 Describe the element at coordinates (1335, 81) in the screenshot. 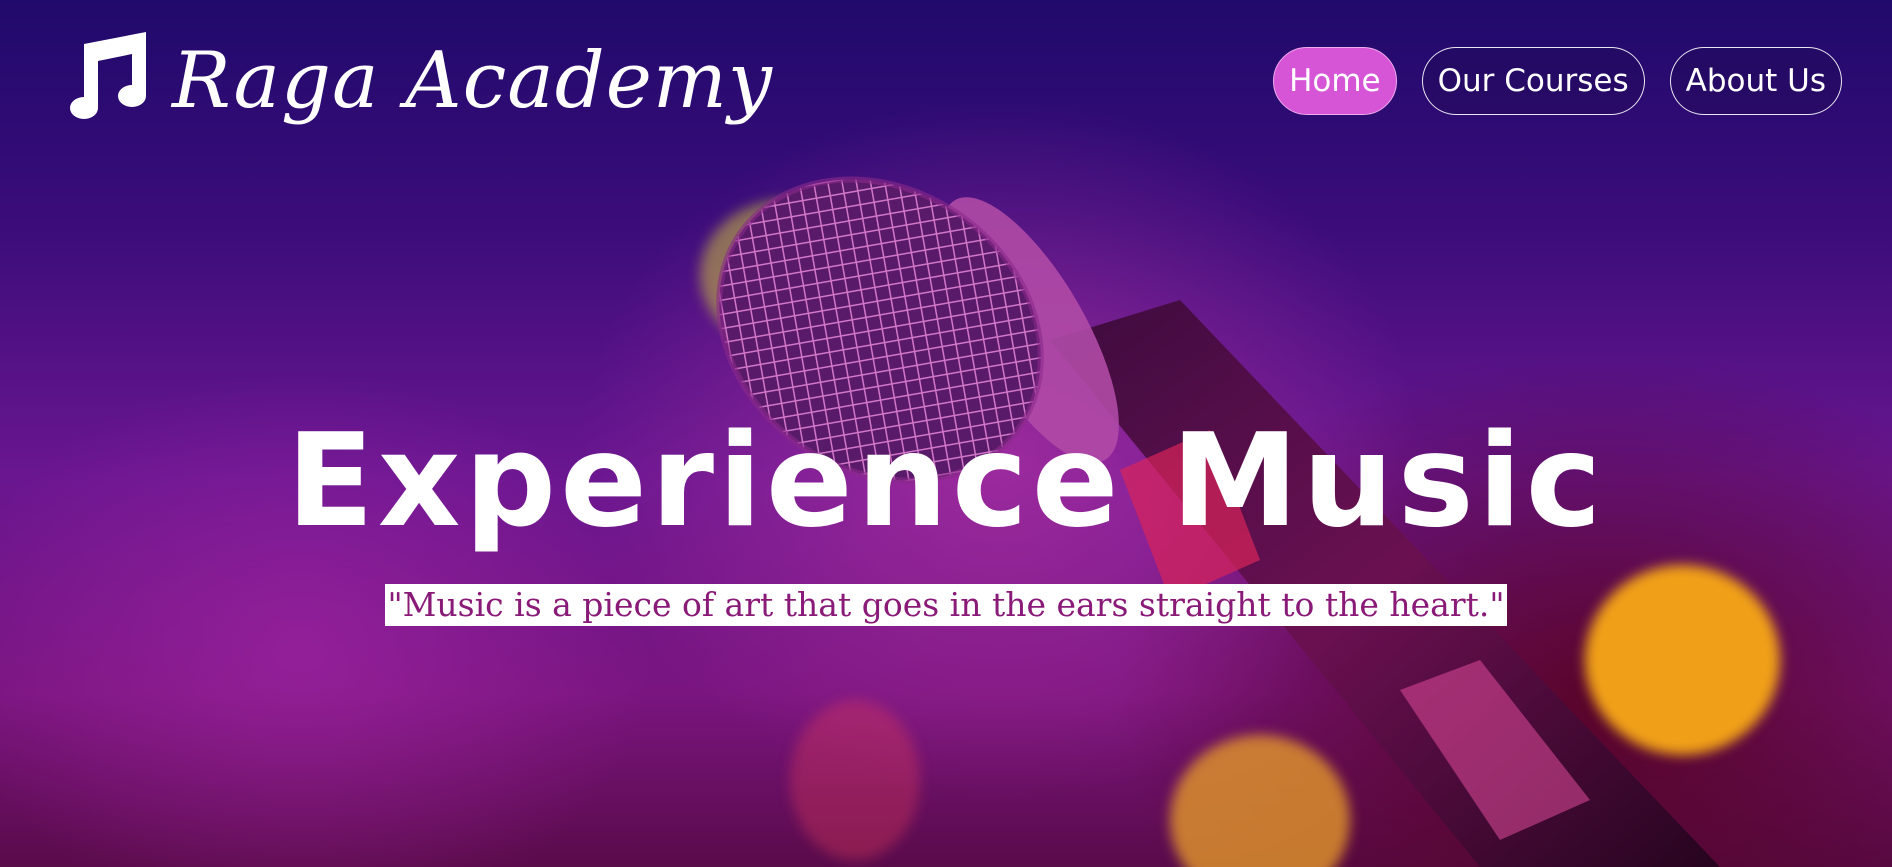

I see `nav-home: Home` at that location.